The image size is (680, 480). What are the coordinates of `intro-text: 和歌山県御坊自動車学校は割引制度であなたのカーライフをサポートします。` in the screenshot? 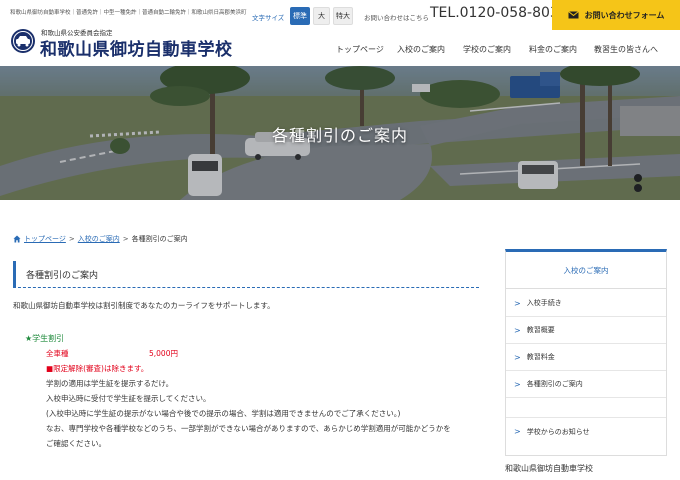 It's located at (144, 305).